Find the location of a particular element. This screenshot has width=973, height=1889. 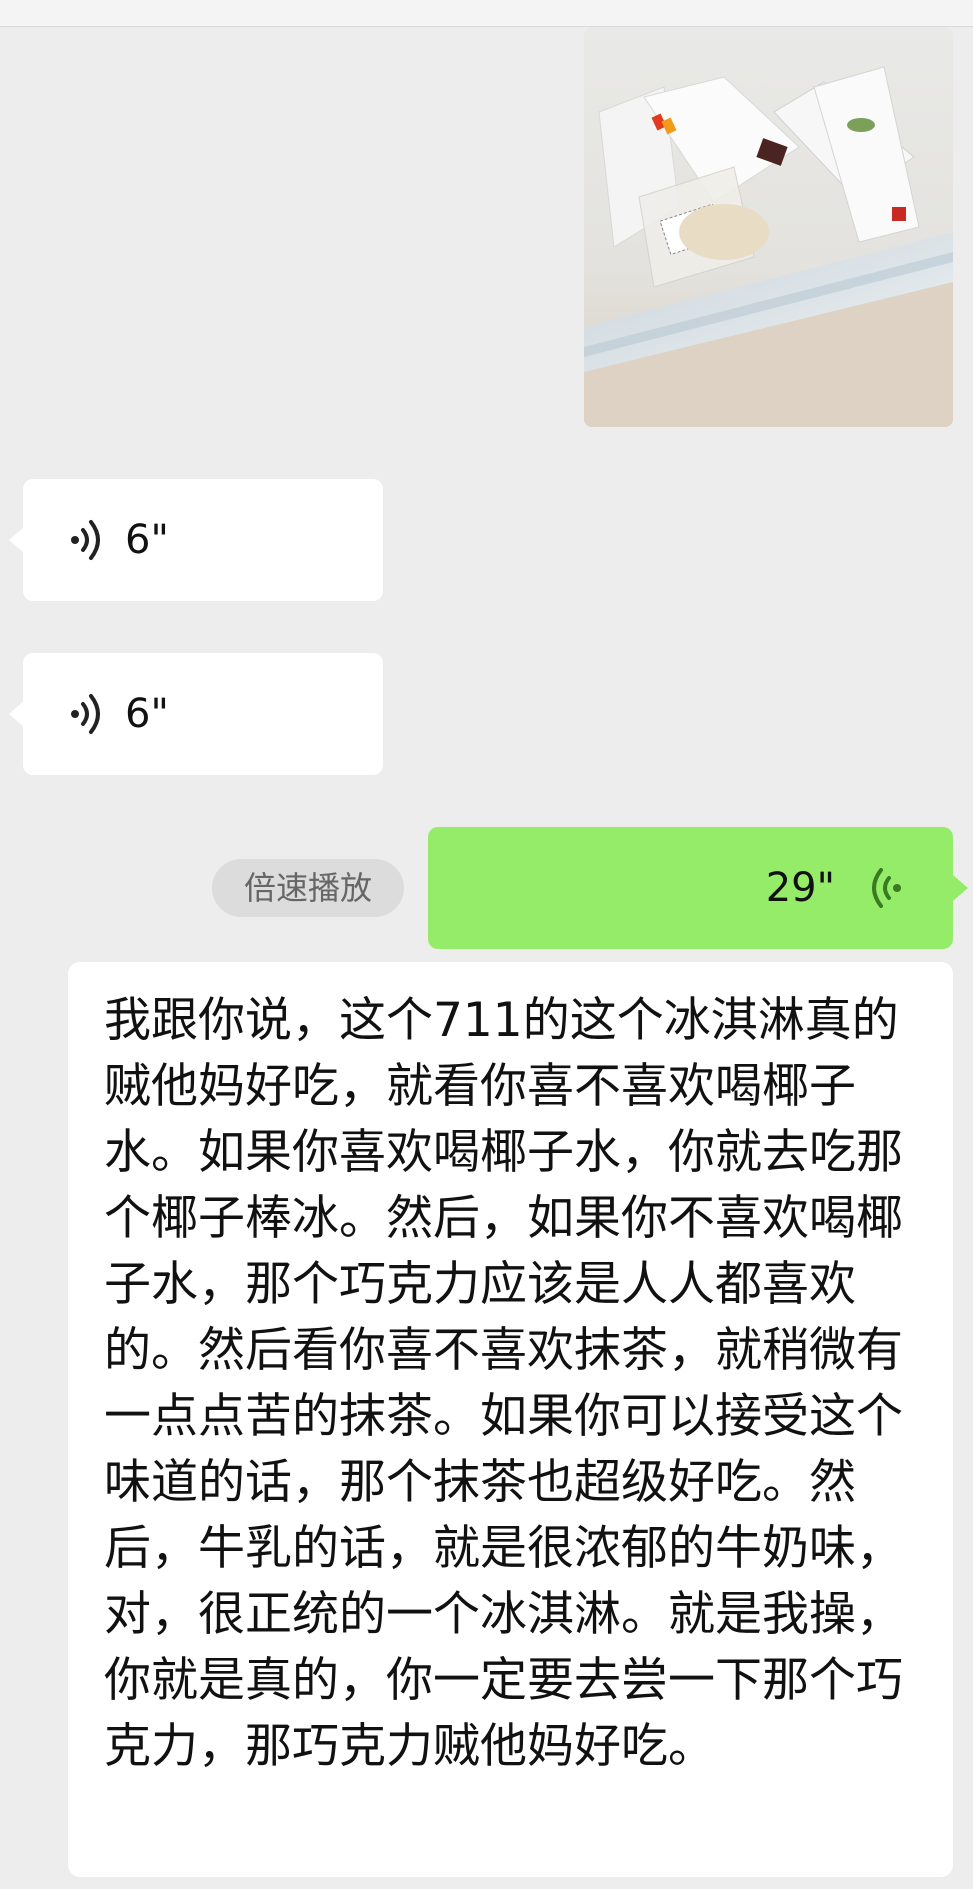

speed-playback-button: 倍速播放 is located at coordinates (308, 888).